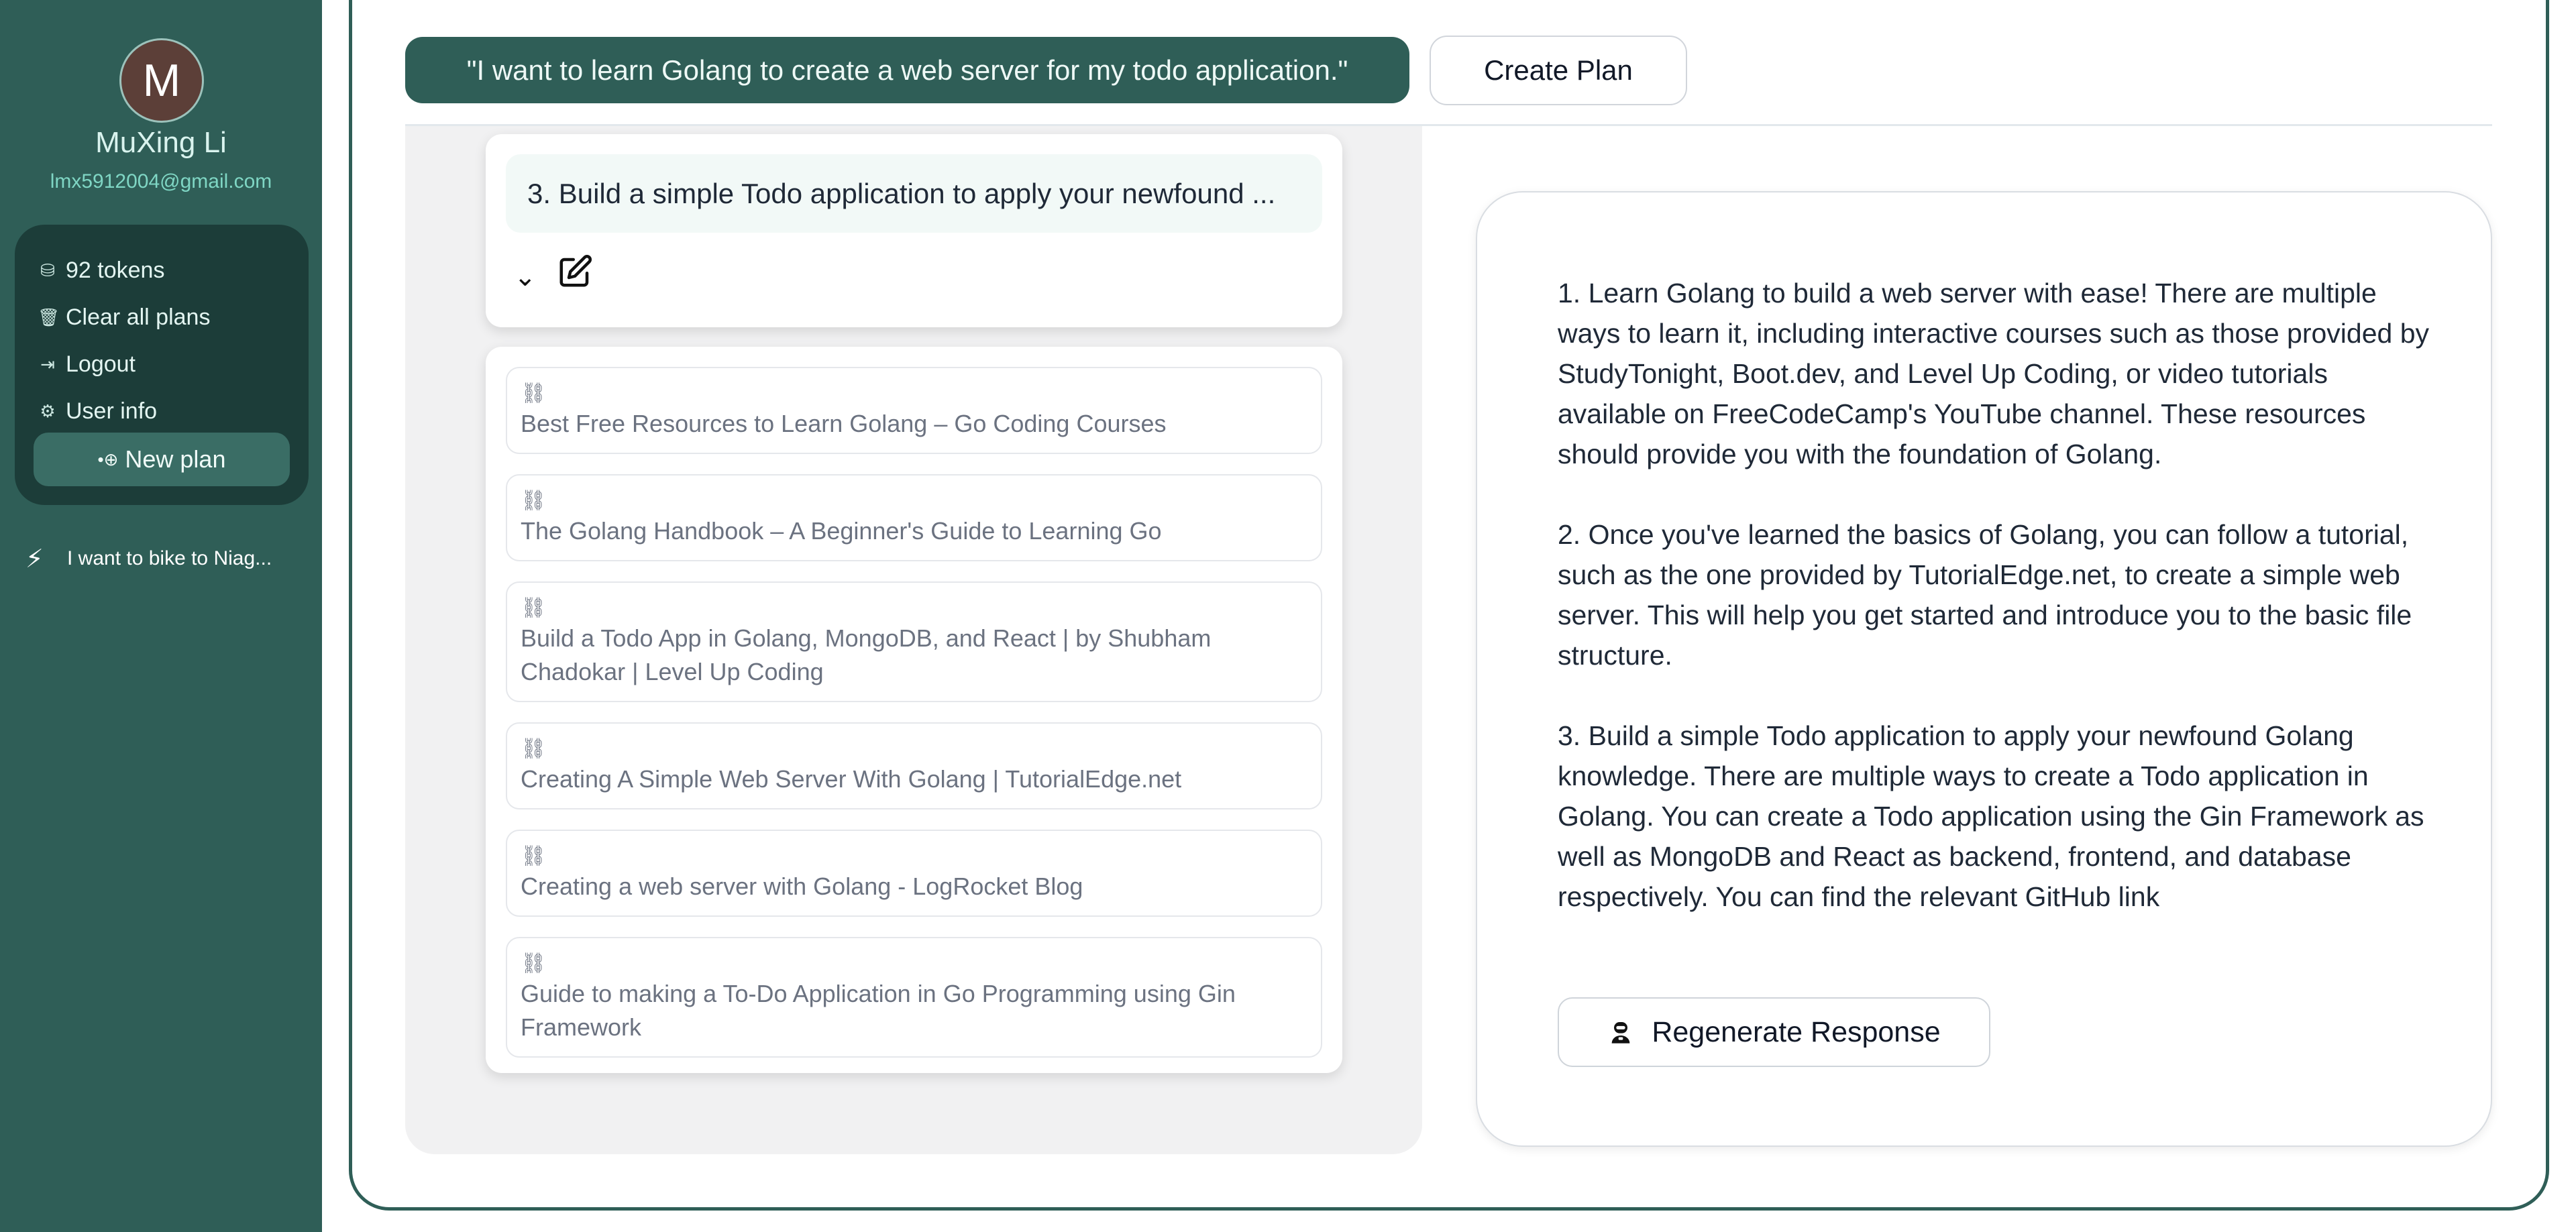  I want to click on plus-icon: •⊕, so click(108, 459).